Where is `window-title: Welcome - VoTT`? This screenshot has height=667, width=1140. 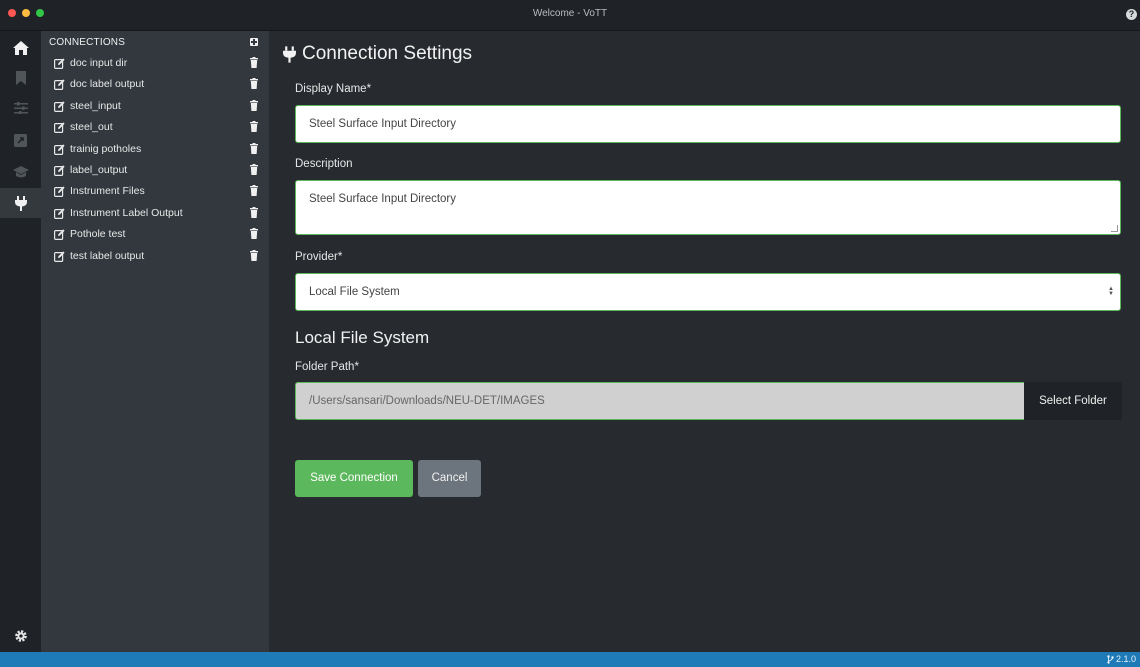
window-title: Welcome - VoTT is located at coordinates (570, 13).